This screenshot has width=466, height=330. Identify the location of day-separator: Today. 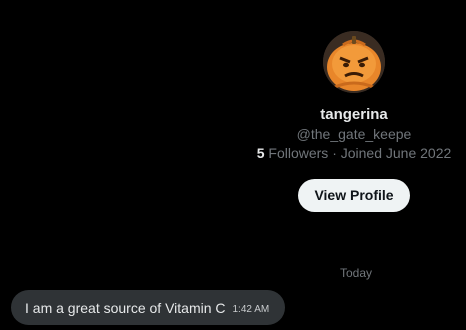
(356, 273).